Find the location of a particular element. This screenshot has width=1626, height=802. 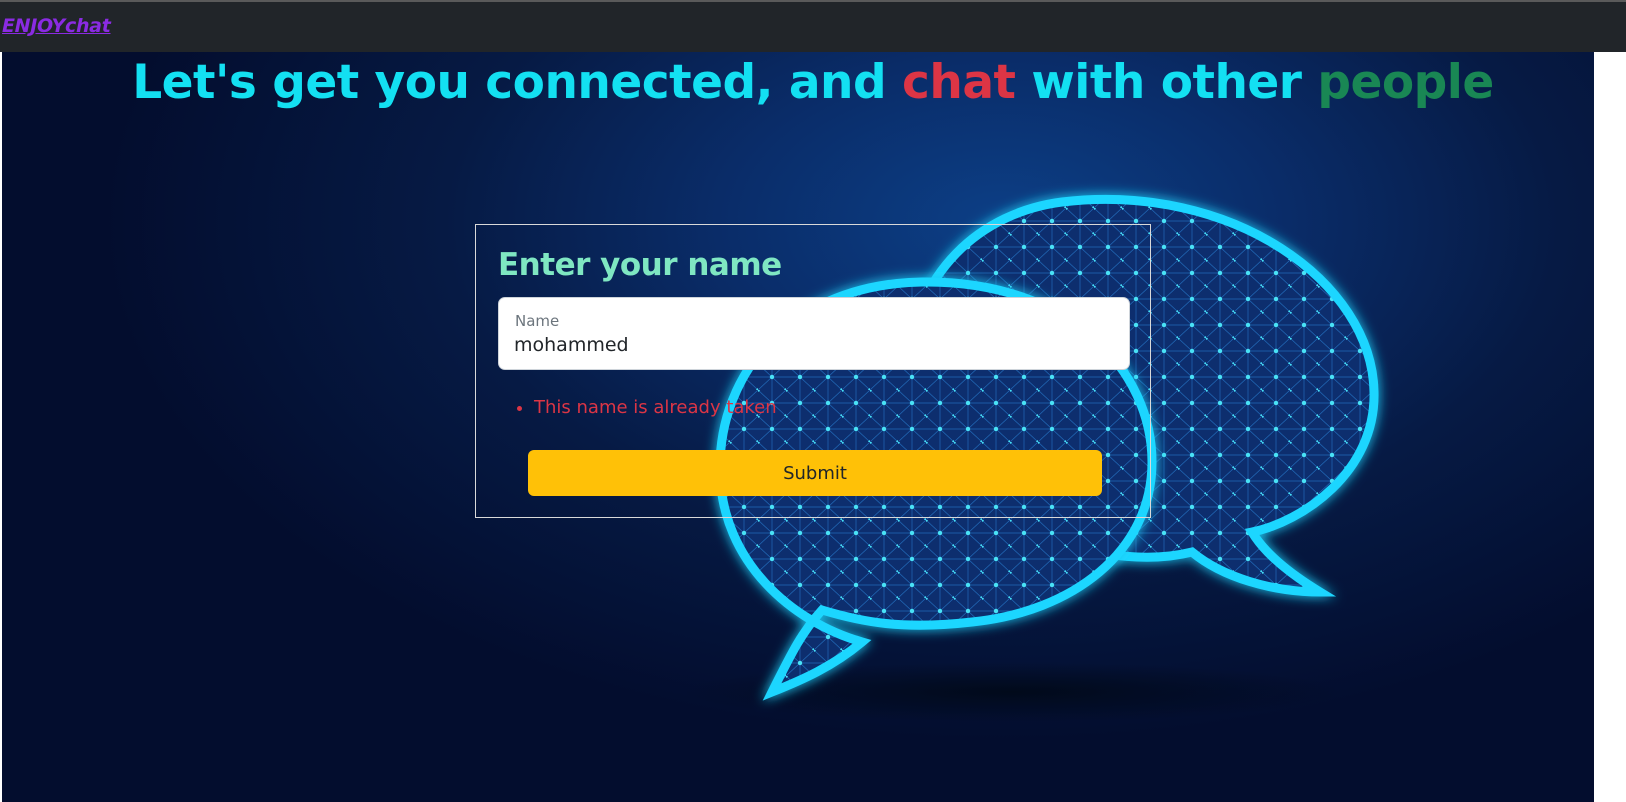

headline-word-people: people is located at coordinates (1405, 82).